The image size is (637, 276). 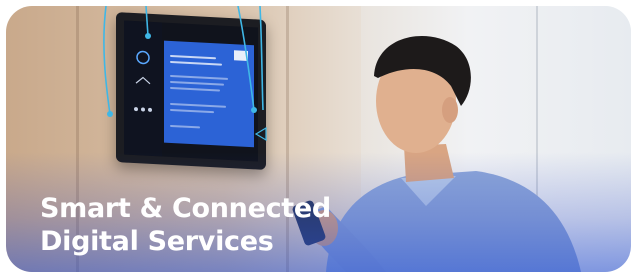 What do you see at coordinates (185, 225) in the screenshot?
I see `hero-headline: Smart & Connected Digital Services` at bounding box center [185, 225].